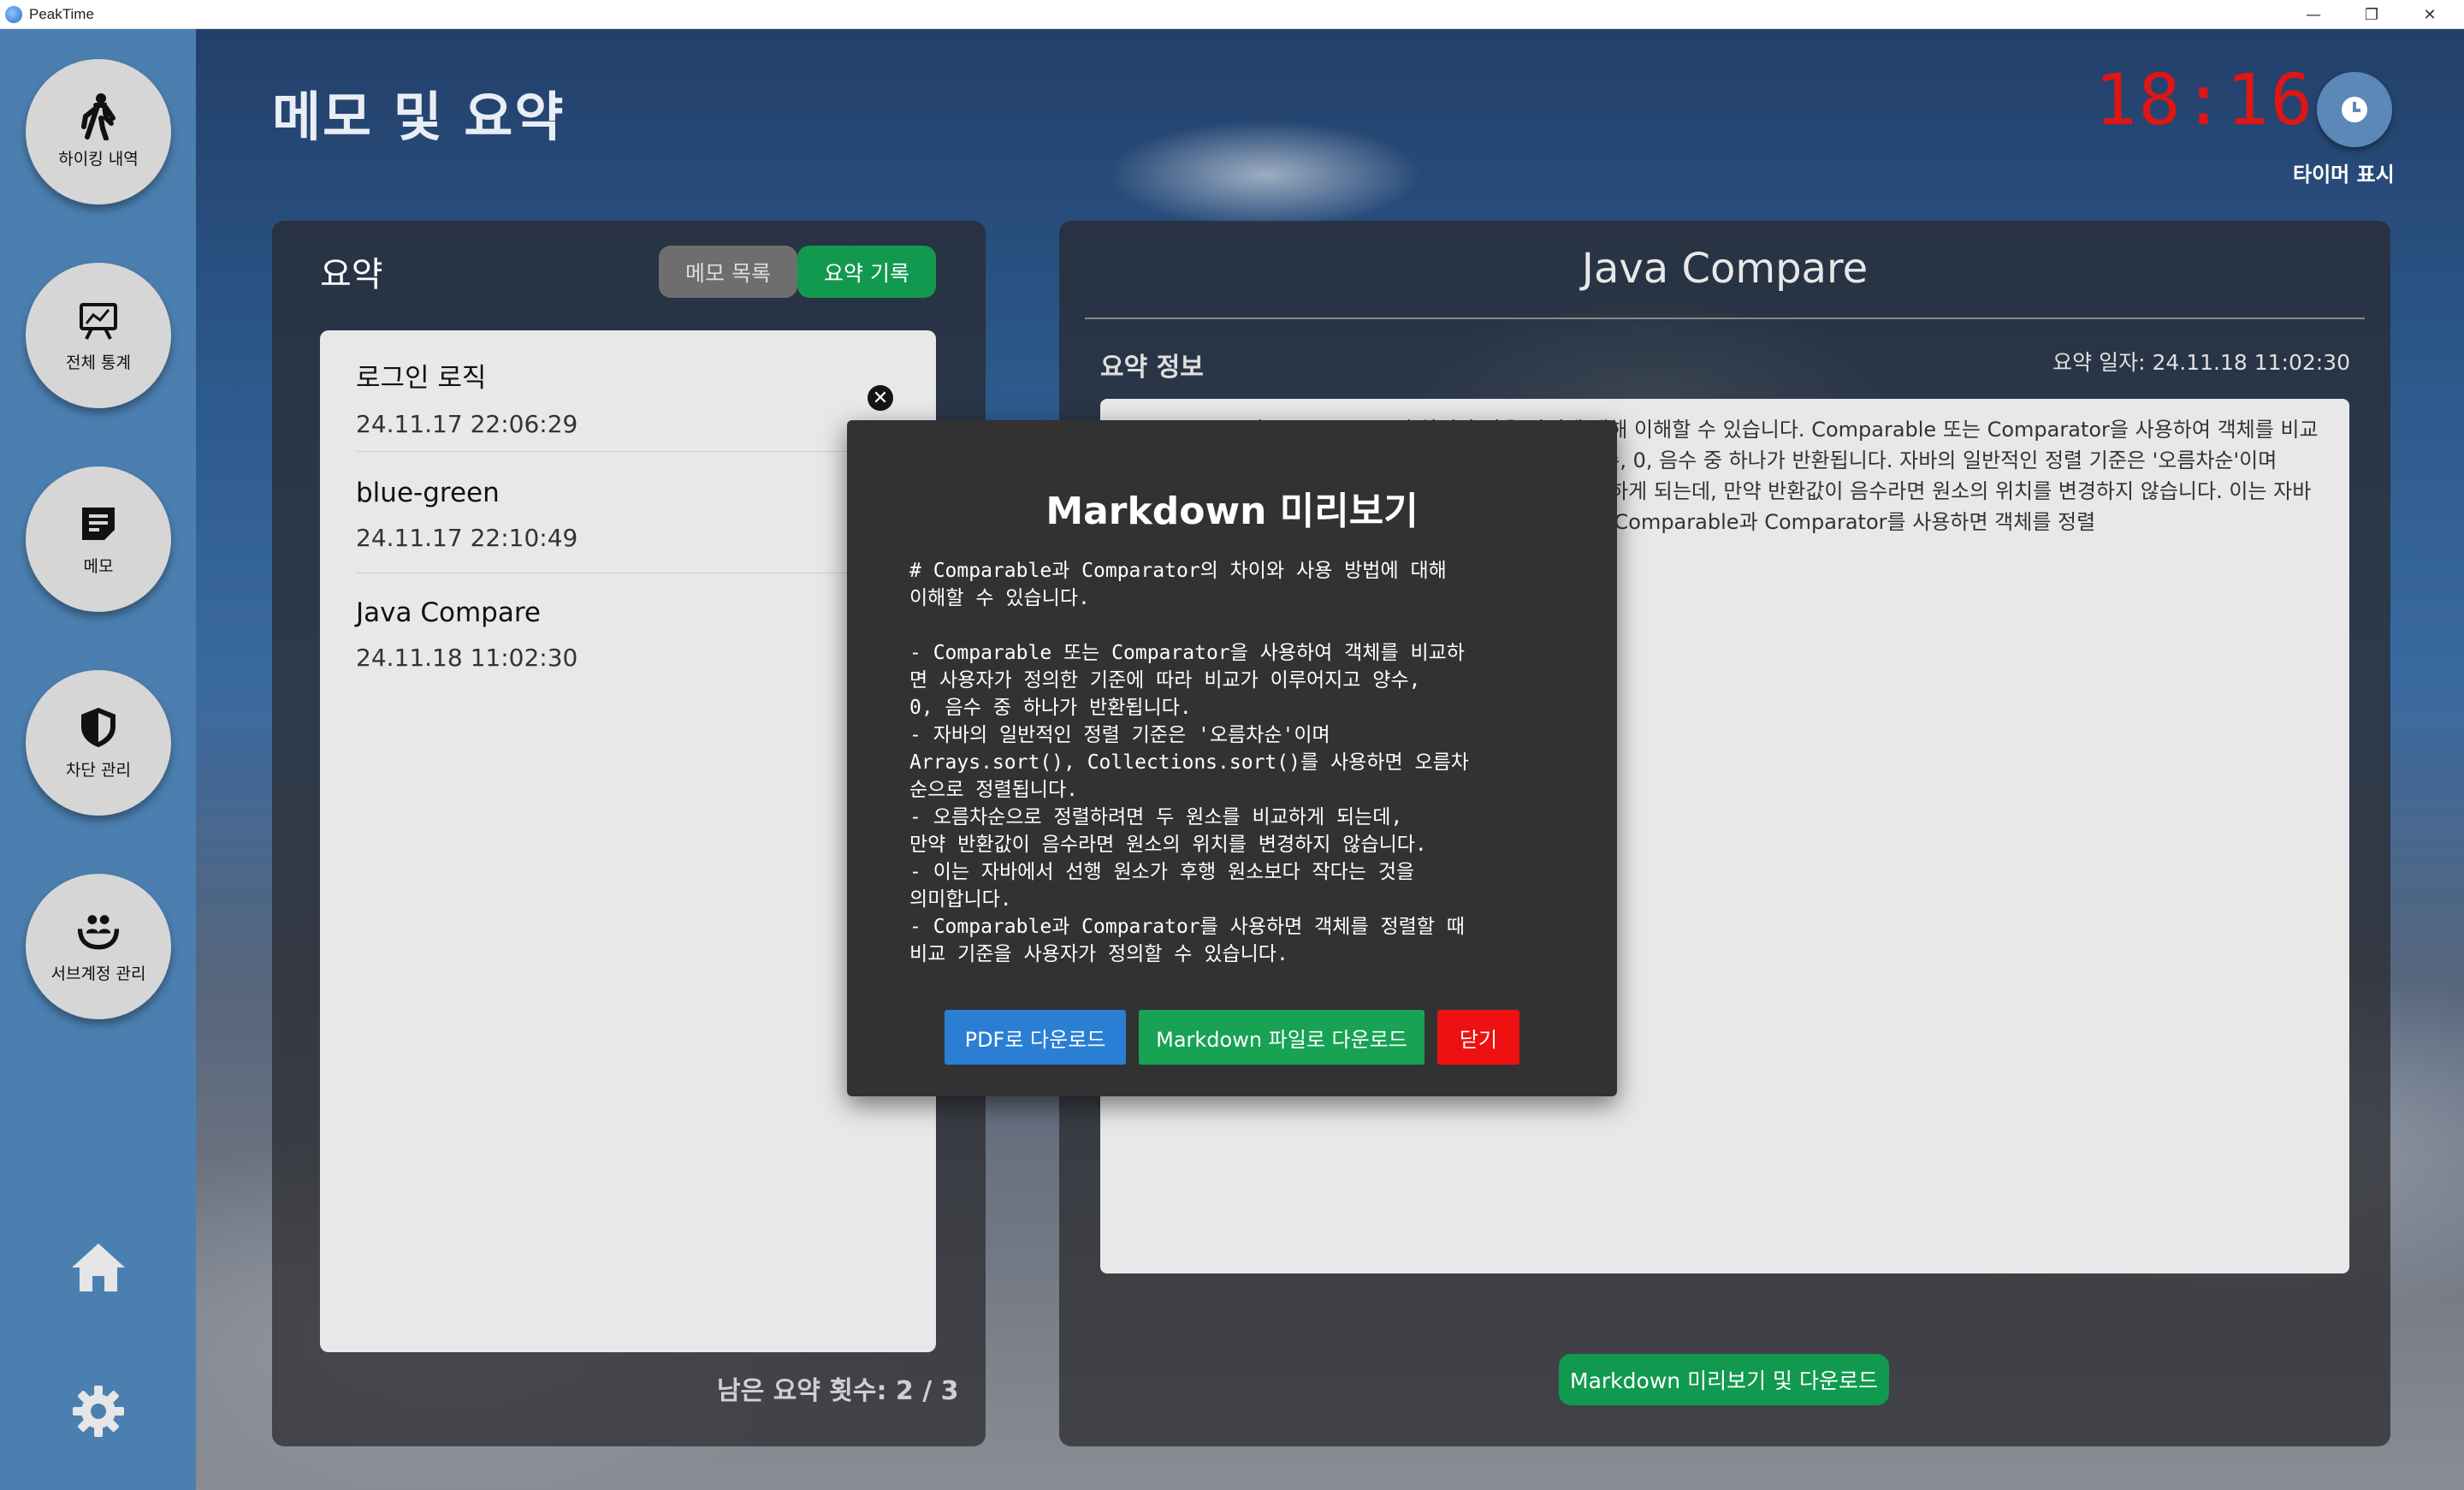 Image resolution: width=2464 pixels, height=1490 pixels. Describe the element at coordinates (1035, 1037) in the screenshot. I see `download-pdf-button: PDF로 다운로드` at that location.